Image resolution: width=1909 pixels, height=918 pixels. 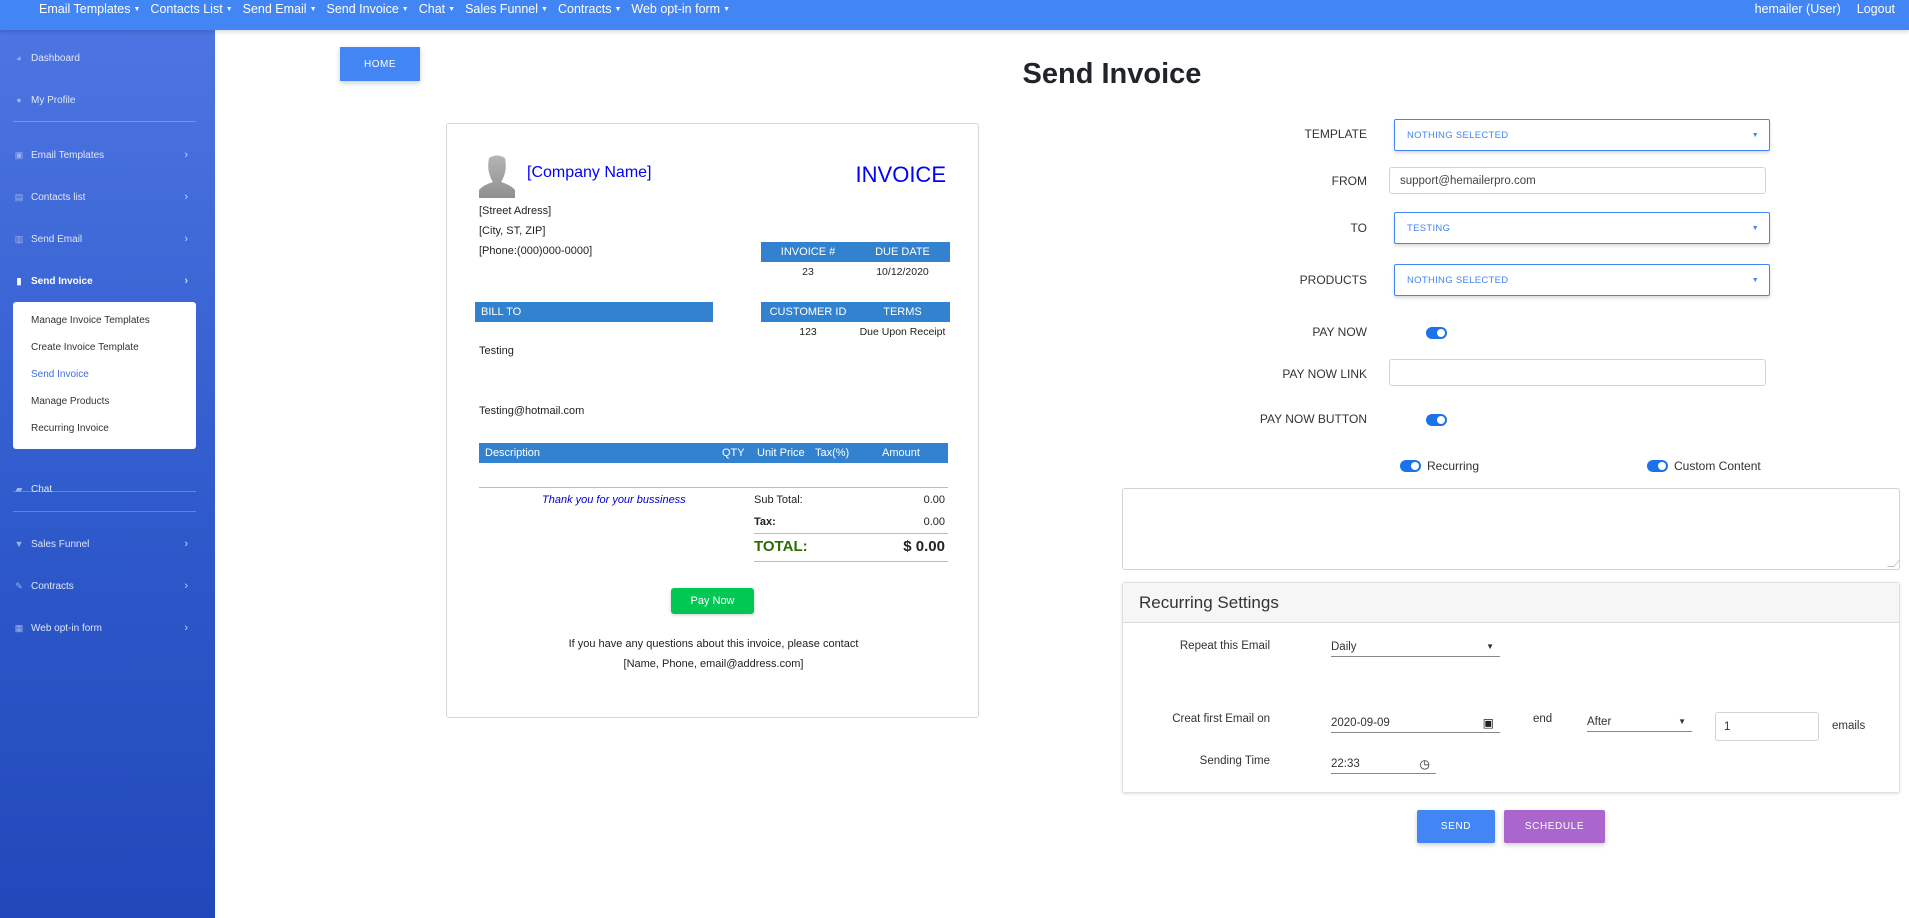 I want to click on city-address: [City, ST, ZIP], so click(x=512, y=231).